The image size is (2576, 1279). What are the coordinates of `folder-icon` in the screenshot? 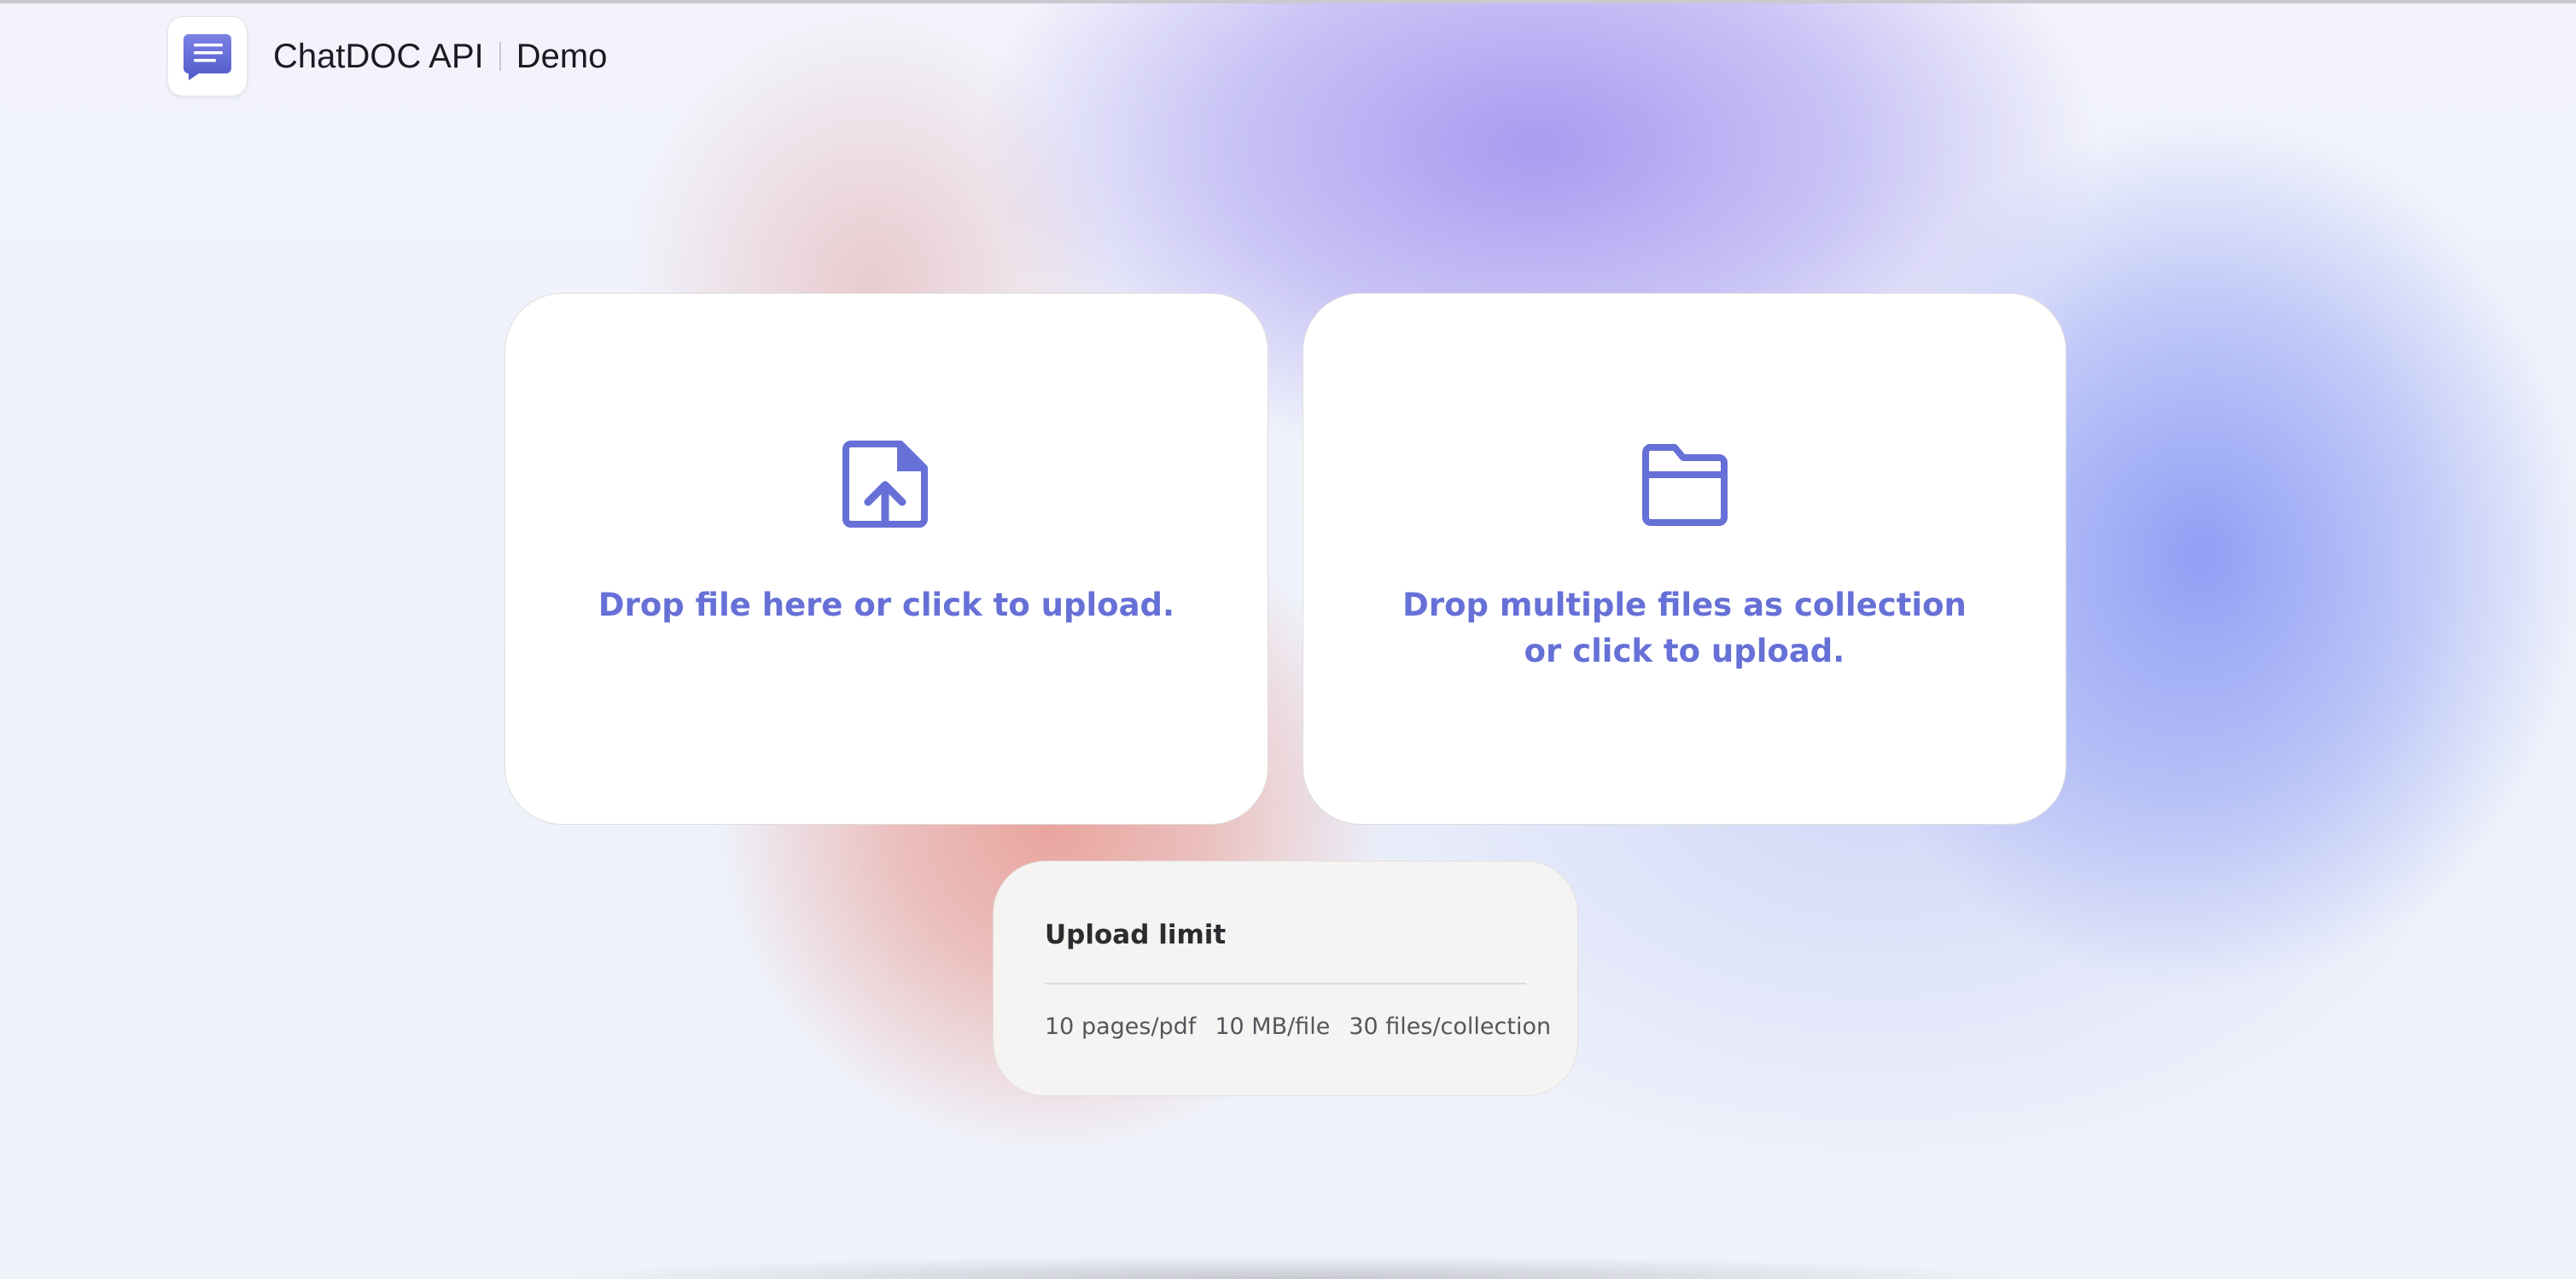 It's located at (1685, 485).